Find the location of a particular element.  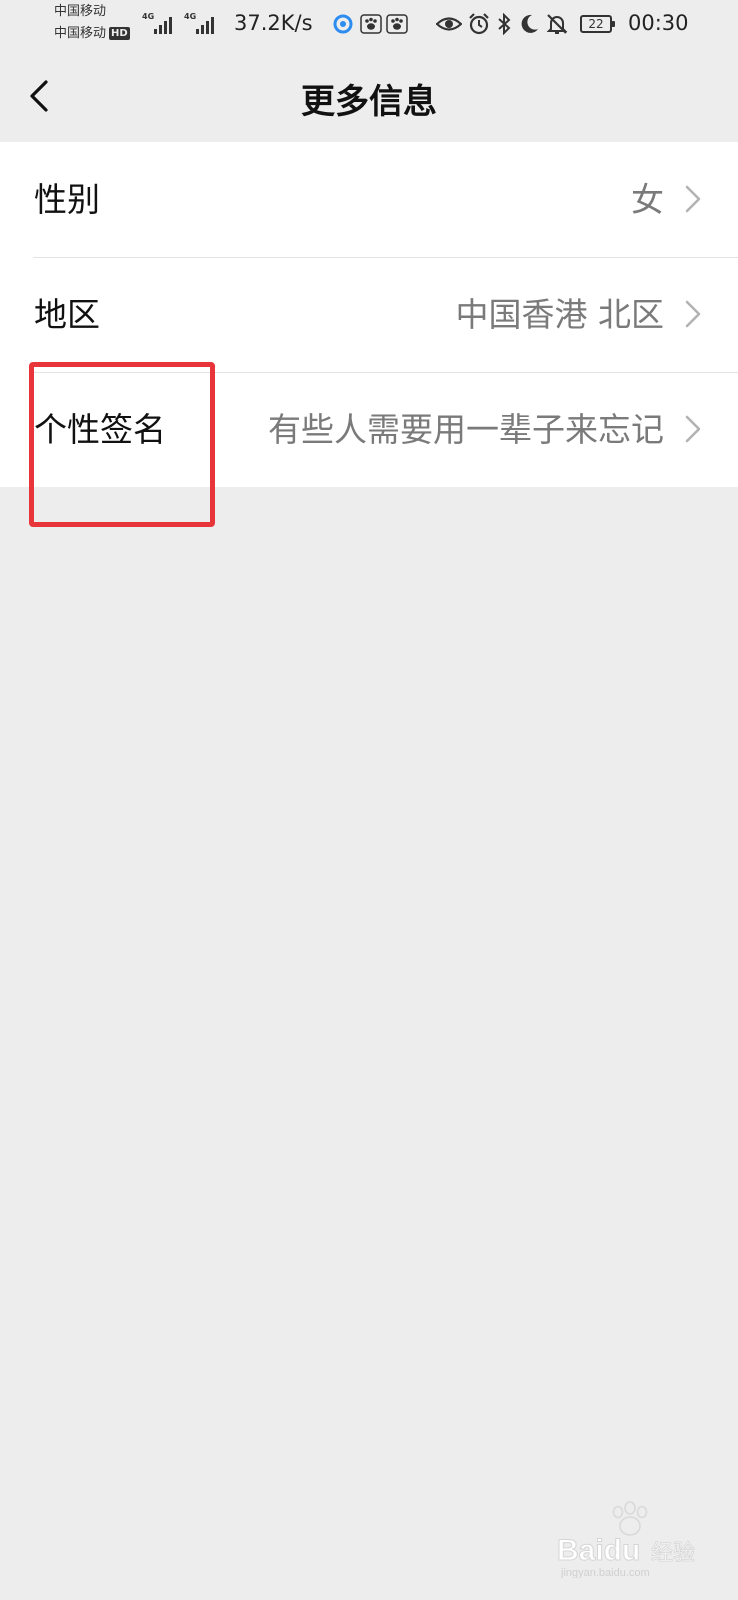

eye-icon is located at coordinates (449, 24).